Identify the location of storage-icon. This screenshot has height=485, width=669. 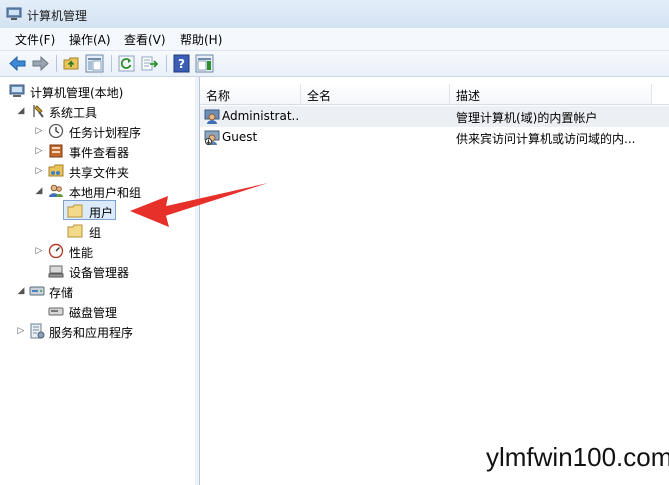
(37, 291).